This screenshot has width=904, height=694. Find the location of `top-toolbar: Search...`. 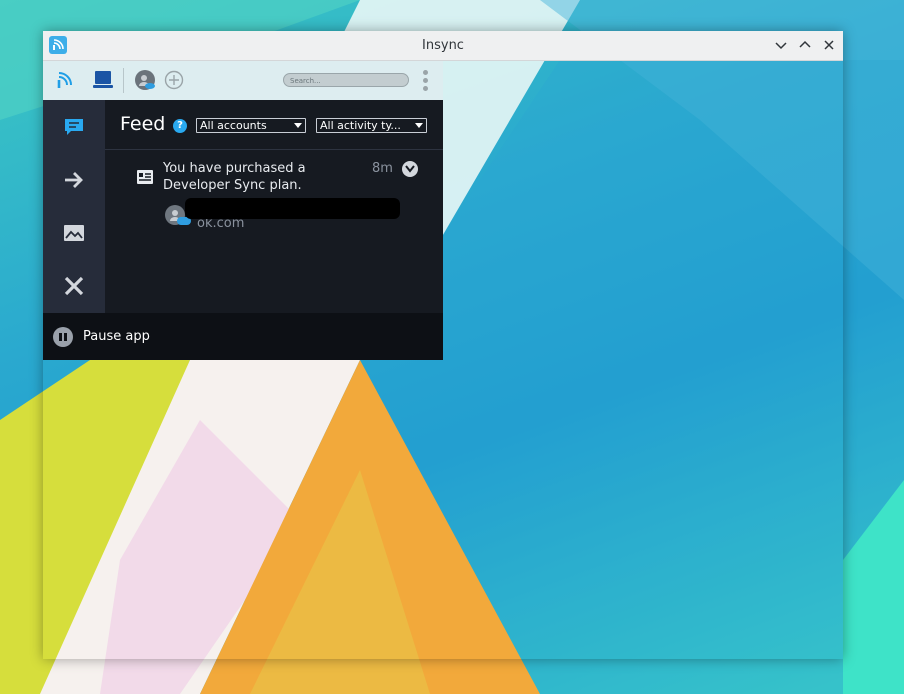

top-toolbar: Search... is located at coordinates (243, 80).